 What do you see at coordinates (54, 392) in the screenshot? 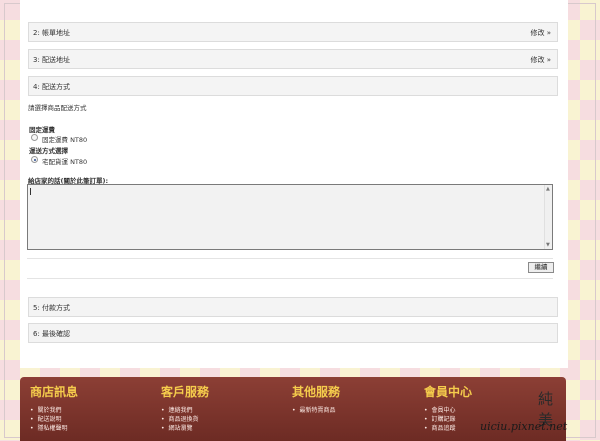
I see `footer-column-title: 商店訊息` at bounding box center [54, 392].